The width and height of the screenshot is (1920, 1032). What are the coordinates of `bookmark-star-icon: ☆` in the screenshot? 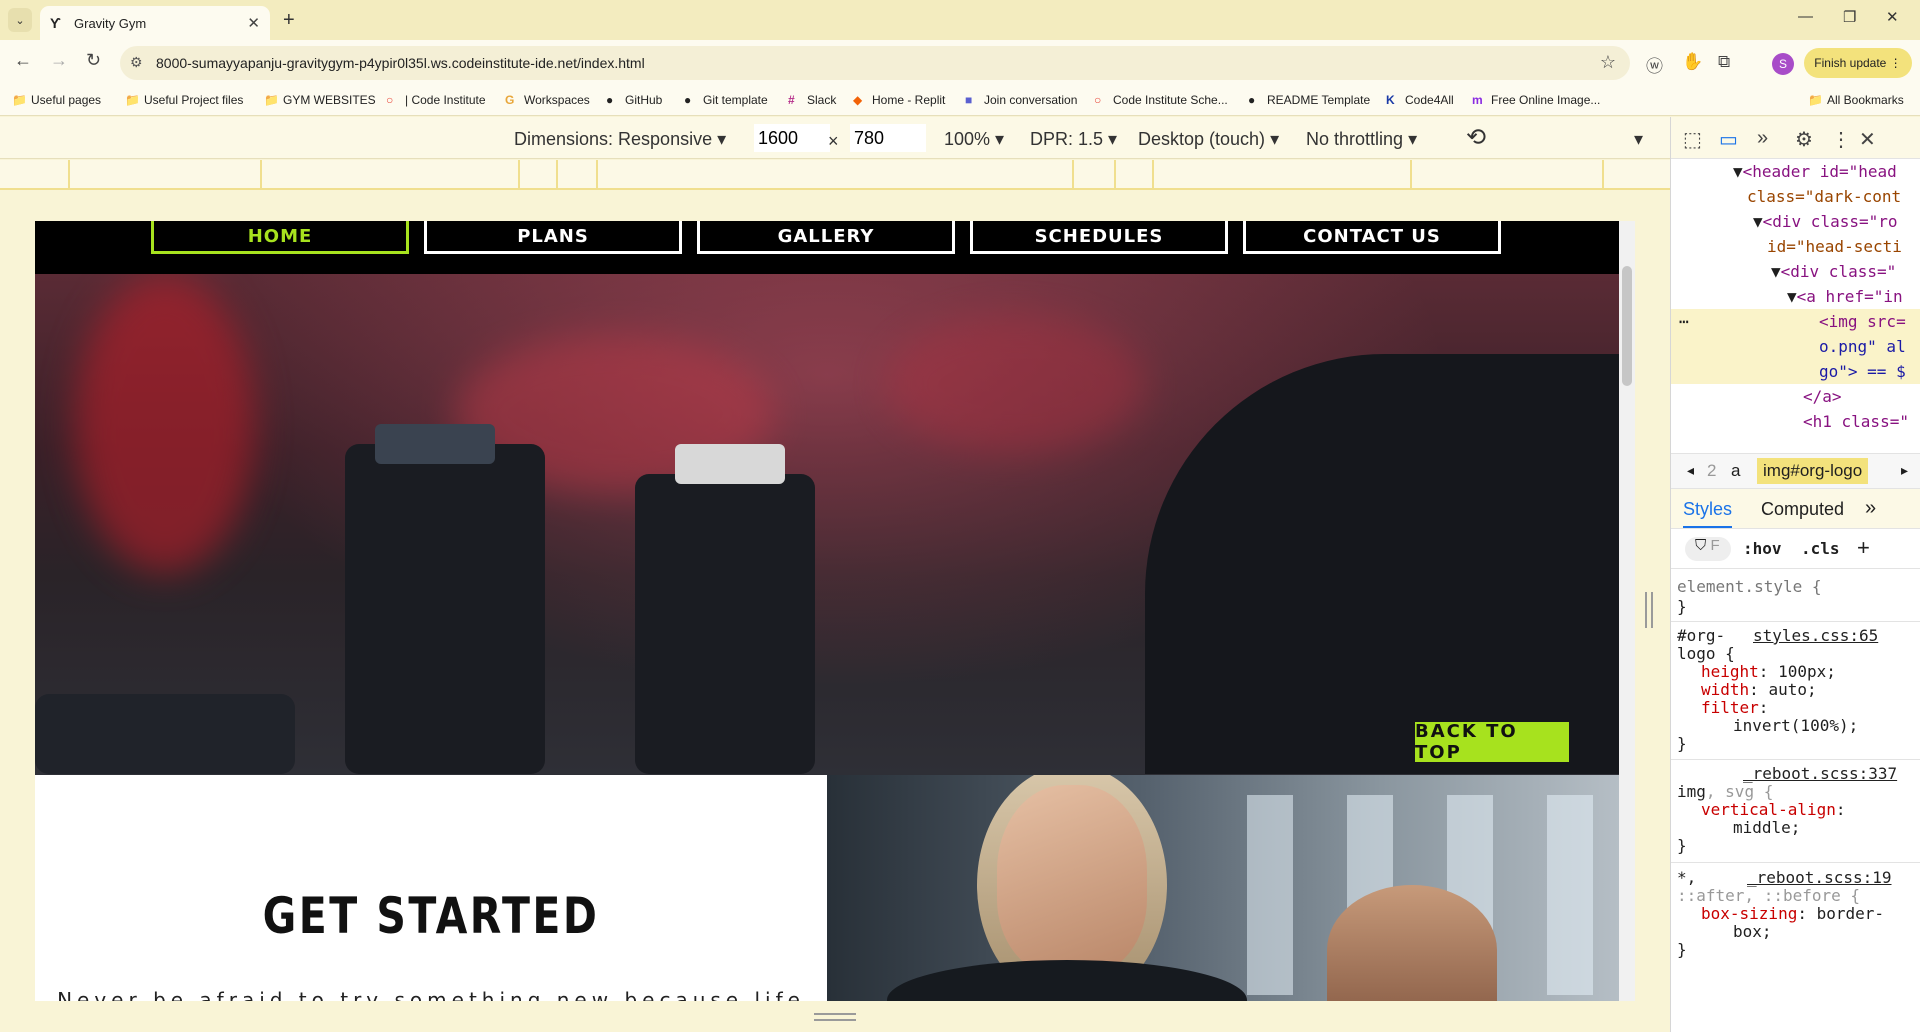 It's located at (1608, 62).